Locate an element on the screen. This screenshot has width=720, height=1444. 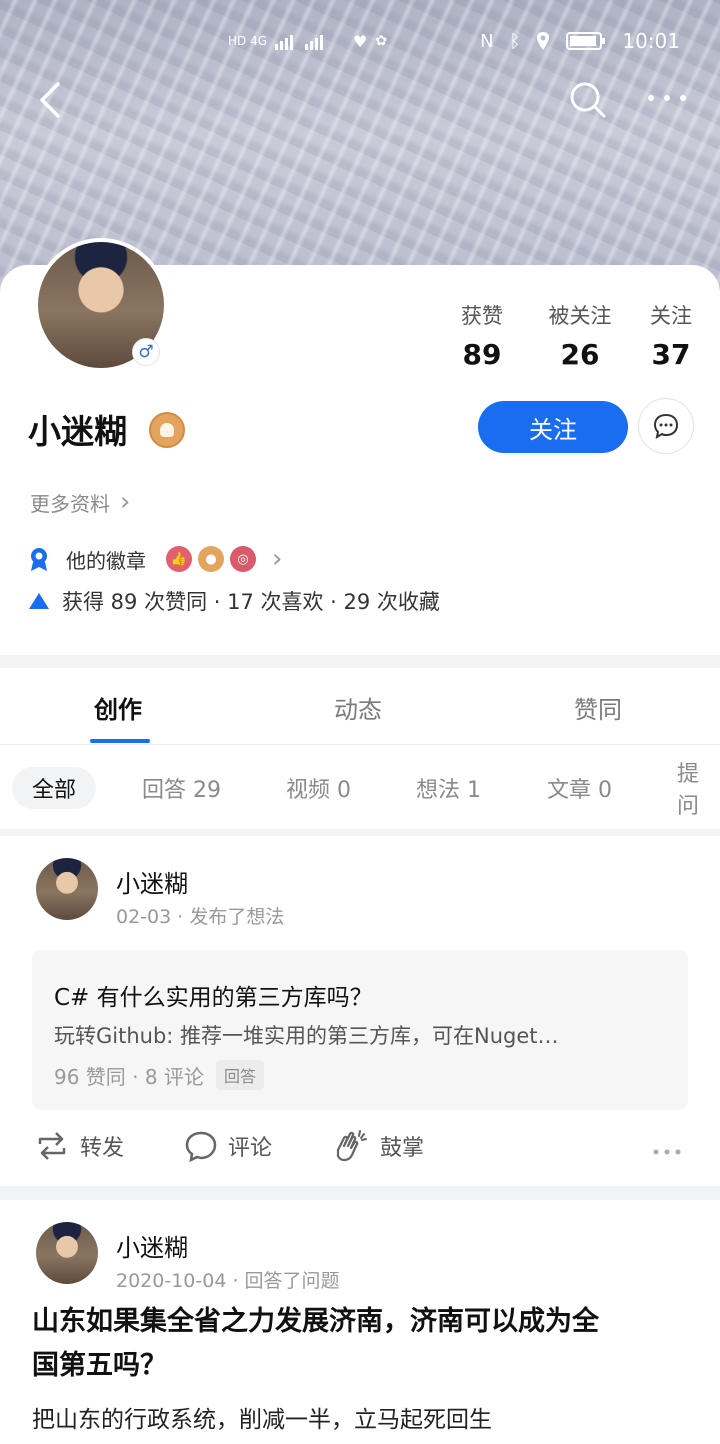
status-bar-left: HD 4G ♥ ✿ is located at coordinates (307, 41).